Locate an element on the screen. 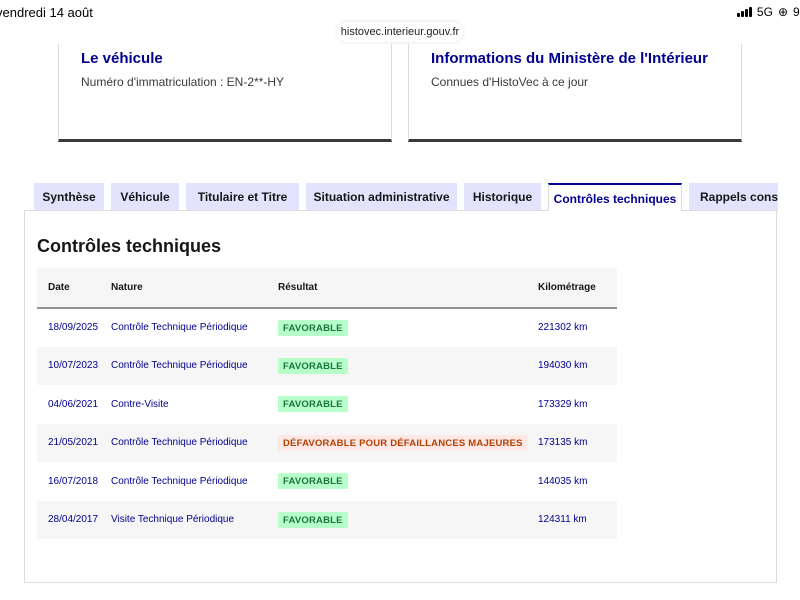 Image resolution: width=800 pixels, height=600 pixels. browser-url-bar: histovec.interieur.gouv.fr is located at coordinates (400, 32).